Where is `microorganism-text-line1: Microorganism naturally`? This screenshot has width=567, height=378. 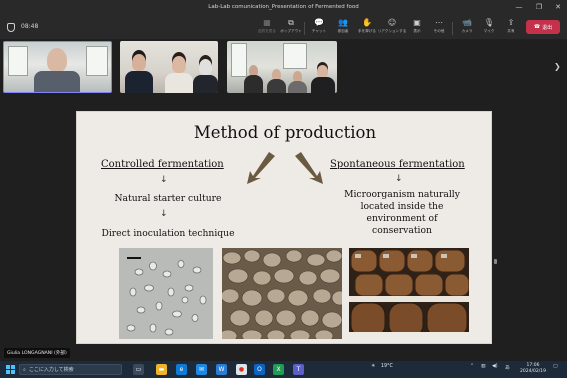 microorganism-text-line1: Microorganism naturally is located at coordinates (402, 194).